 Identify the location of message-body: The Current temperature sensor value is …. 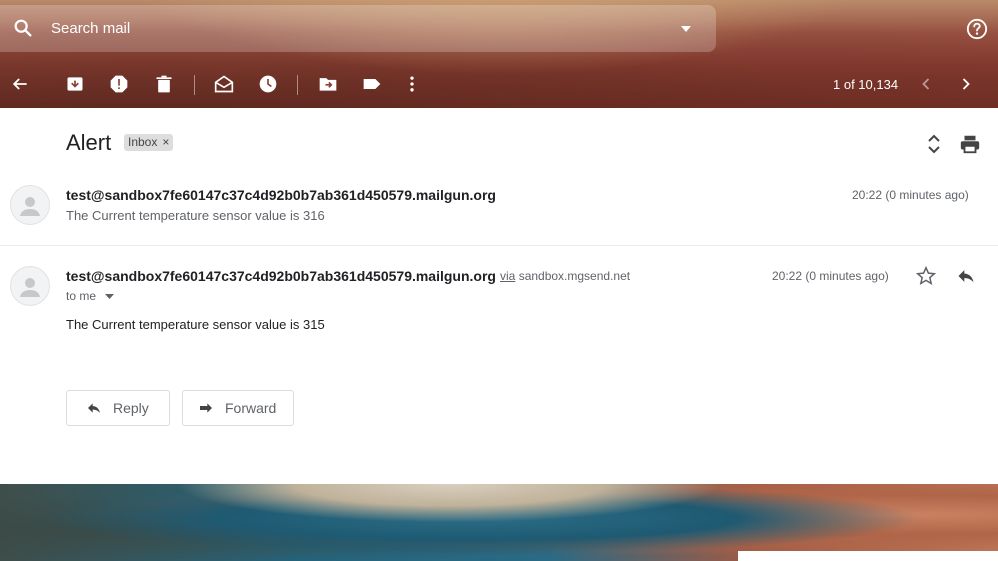
(195, 324).